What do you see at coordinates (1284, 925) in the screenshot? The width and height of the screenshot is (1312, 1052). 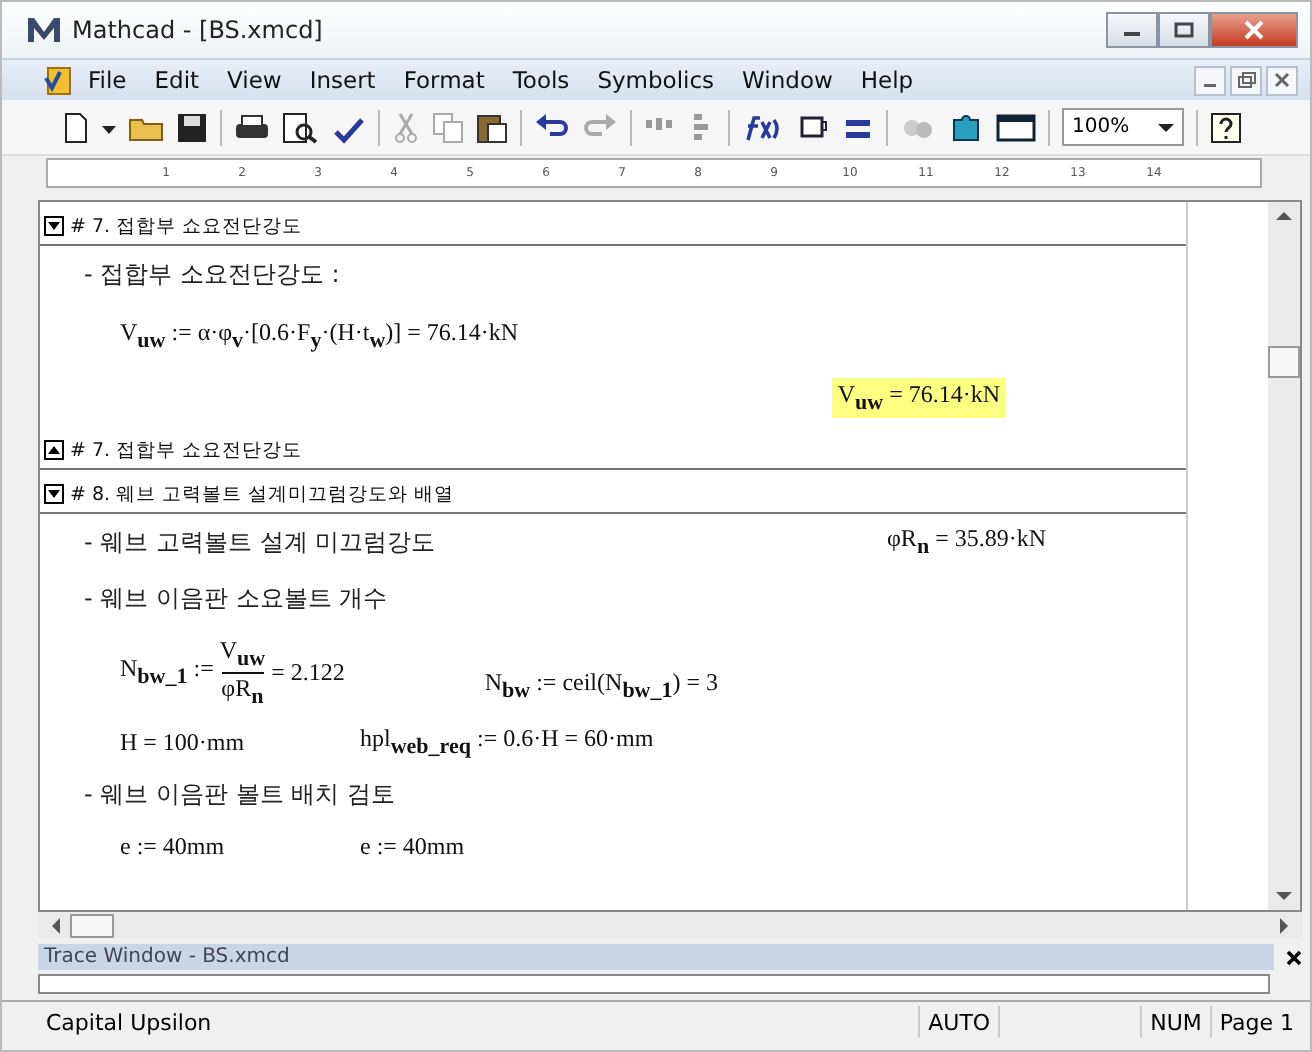 I see `scroll-right-icon` at bounding box center [1284, 925].